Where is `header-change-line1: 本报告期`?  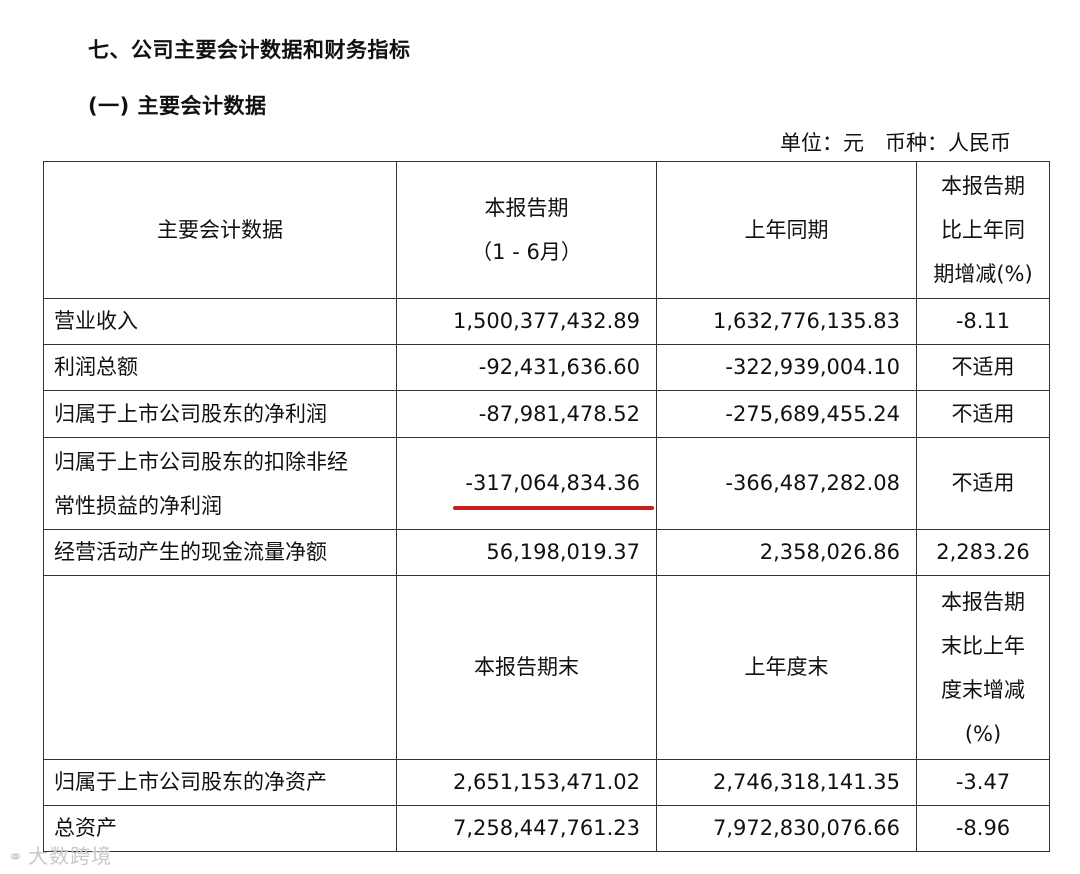 header-change-line1: 本报告期 is located at coordinates (983, 186).